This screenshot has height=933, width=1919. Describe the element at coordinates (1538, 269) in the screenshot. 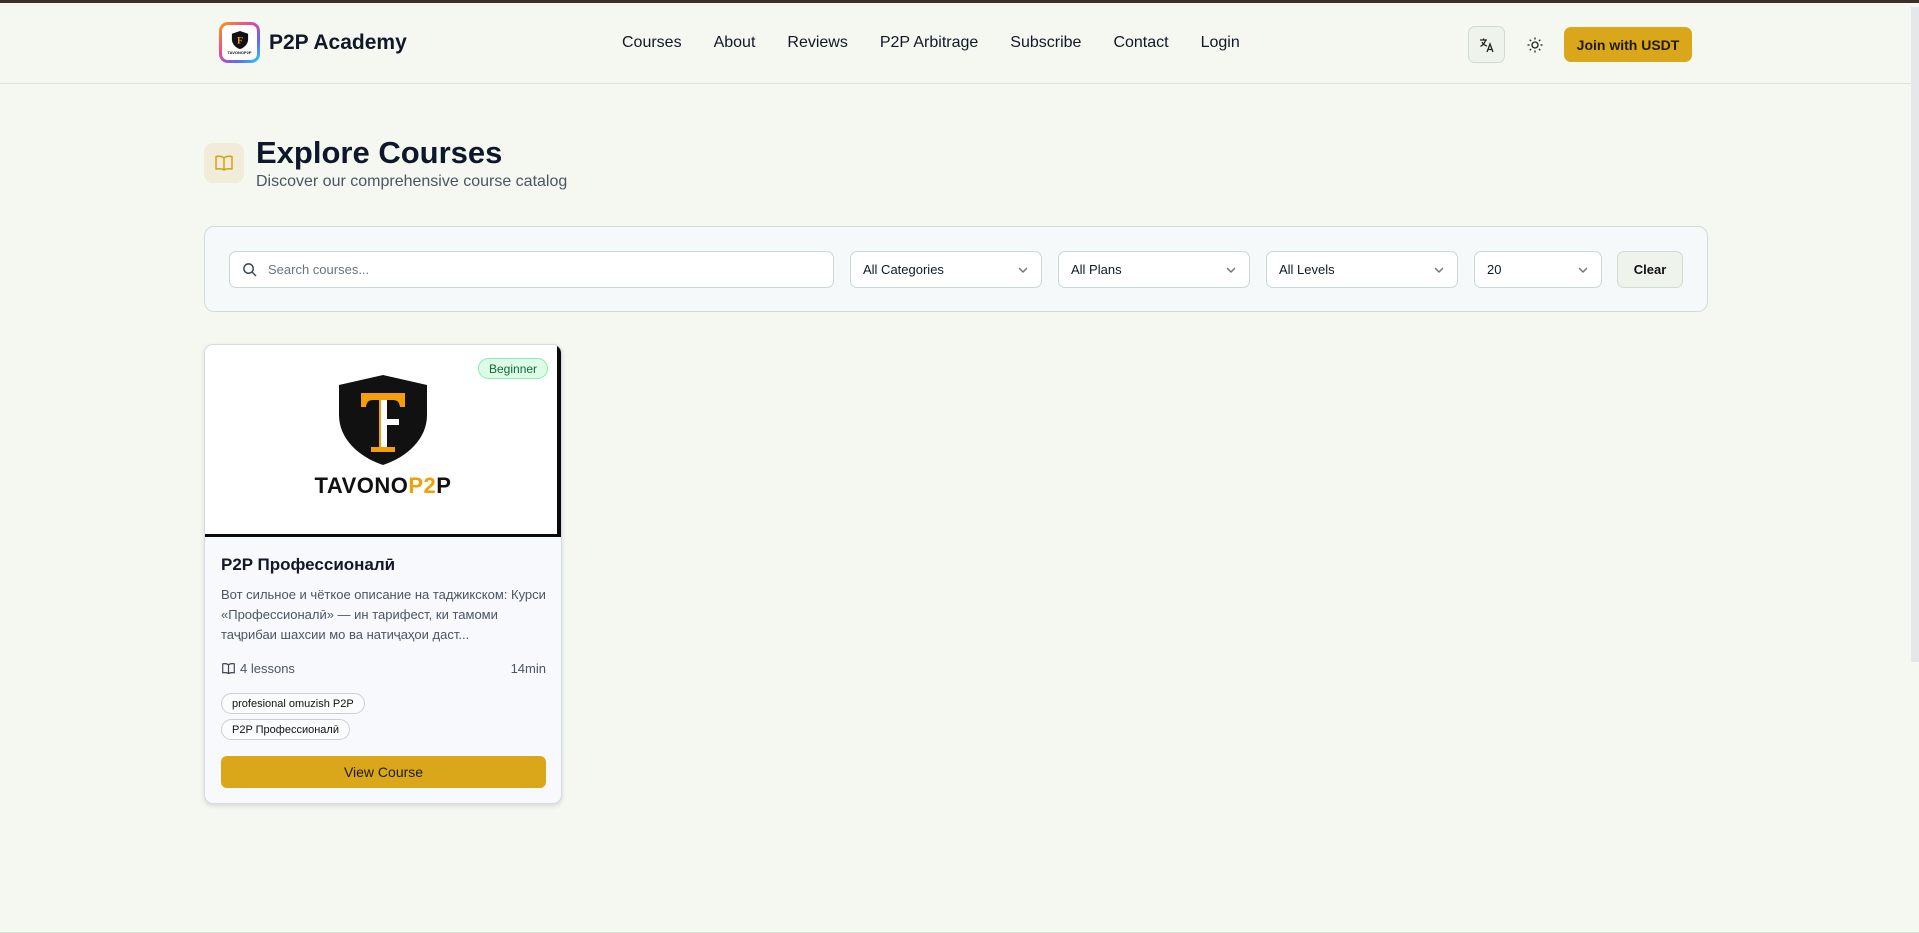

I see `per-page-select: 20` at that location.